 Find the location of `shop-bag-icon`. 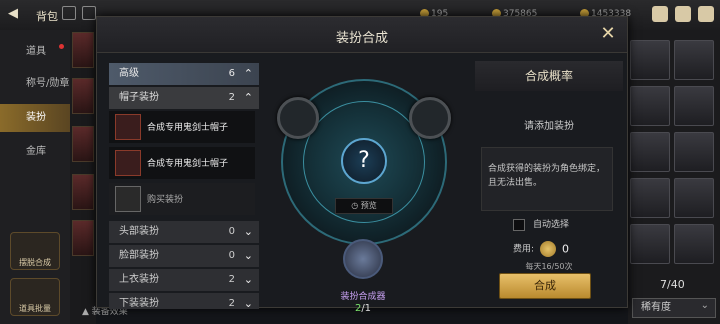

shop-bag-icon is located at coordinates (128, 199).